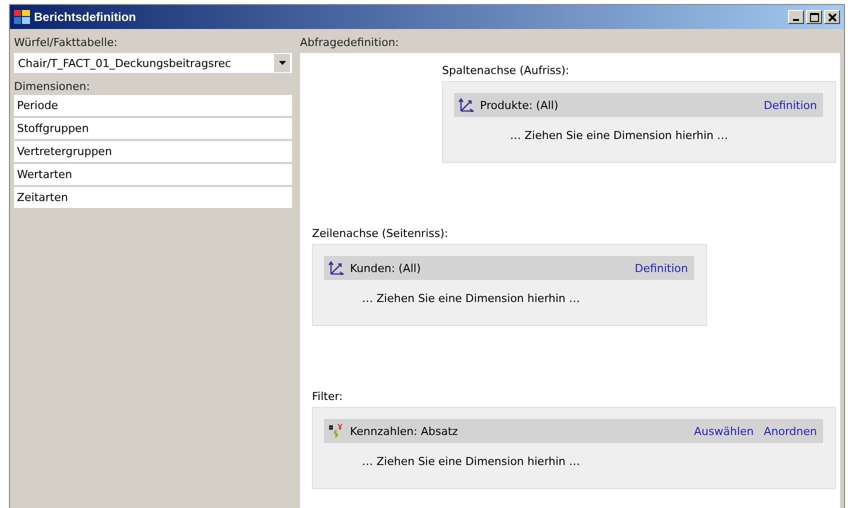 The width and height of the screenshot is (856, 508). Describe the element at coordinates (573, 431) in the screenshot. I see `dimension-bar: Kennzahlen: Absatz Auswählen Anordnen` at that location.